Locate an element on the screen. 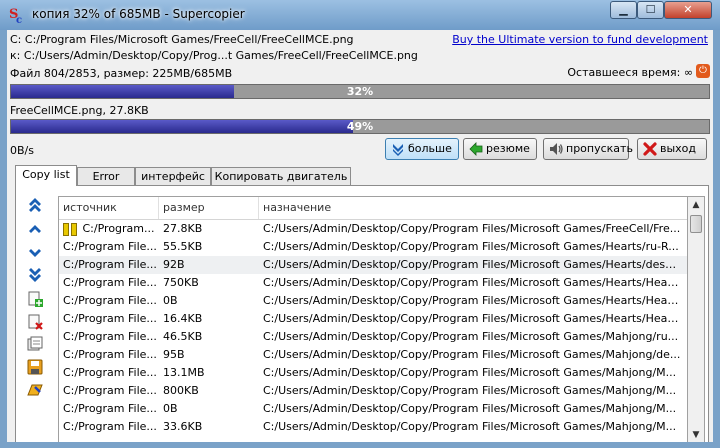 The image size is (720, 448). file-count-size: Файл 804/2853, размер: 225MB/685MB is located at coordinates (121, 73).